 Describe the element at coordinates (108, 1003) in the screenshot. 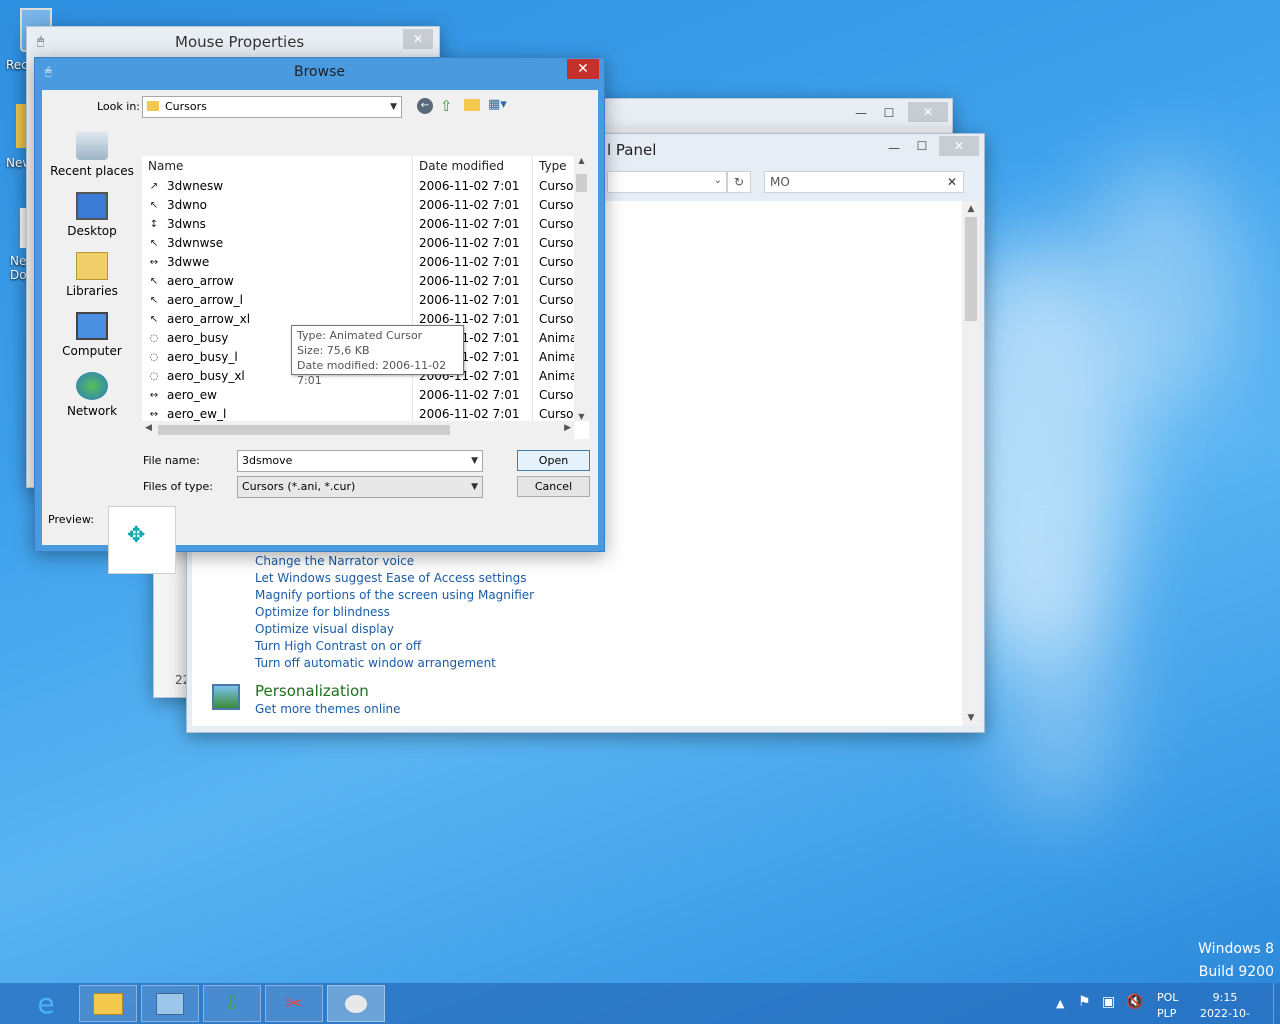

I see `taskbar-explorer` at that location.